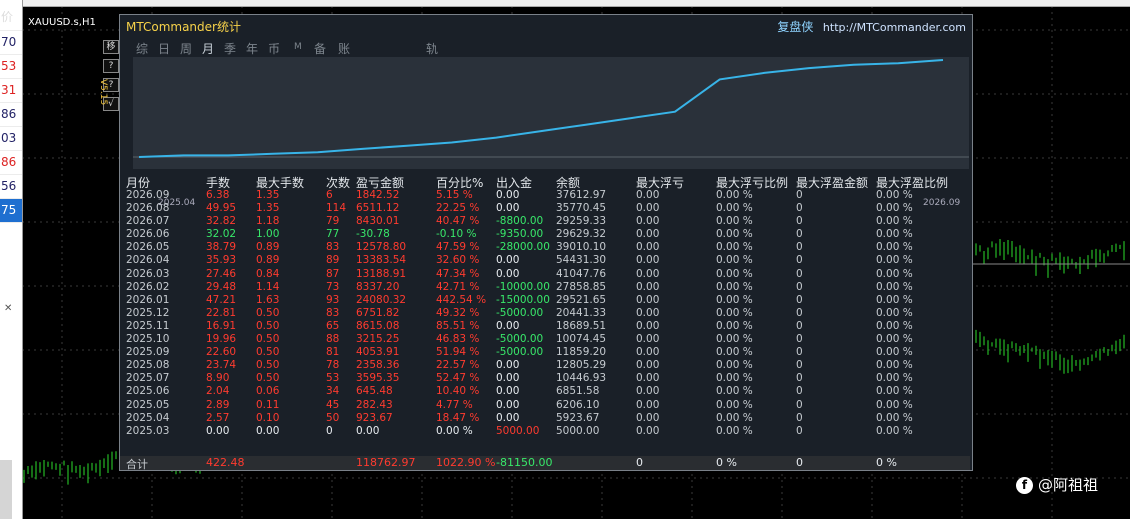  I want to click on move-button: 移, so click(111, 47).